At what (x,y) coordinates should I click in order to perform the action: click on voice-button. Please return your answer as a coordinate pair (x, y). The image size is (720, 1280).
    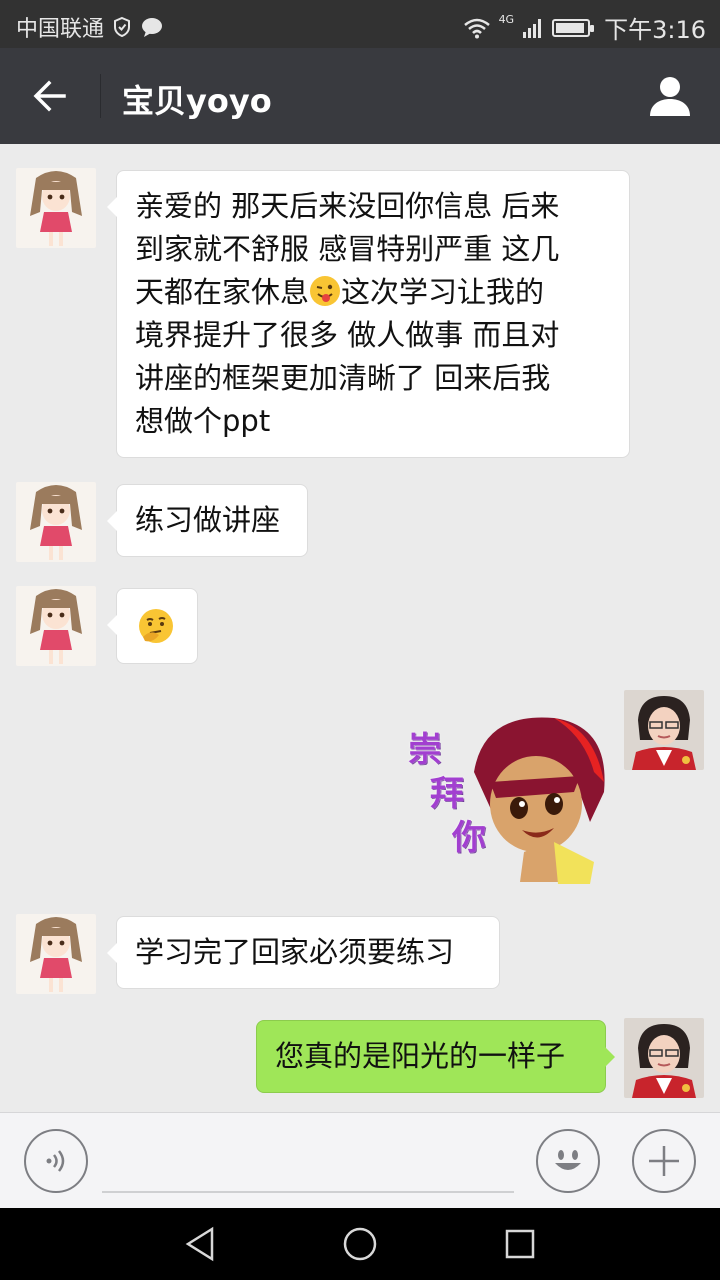
    Looking at the image, I should click on (56, 1161).